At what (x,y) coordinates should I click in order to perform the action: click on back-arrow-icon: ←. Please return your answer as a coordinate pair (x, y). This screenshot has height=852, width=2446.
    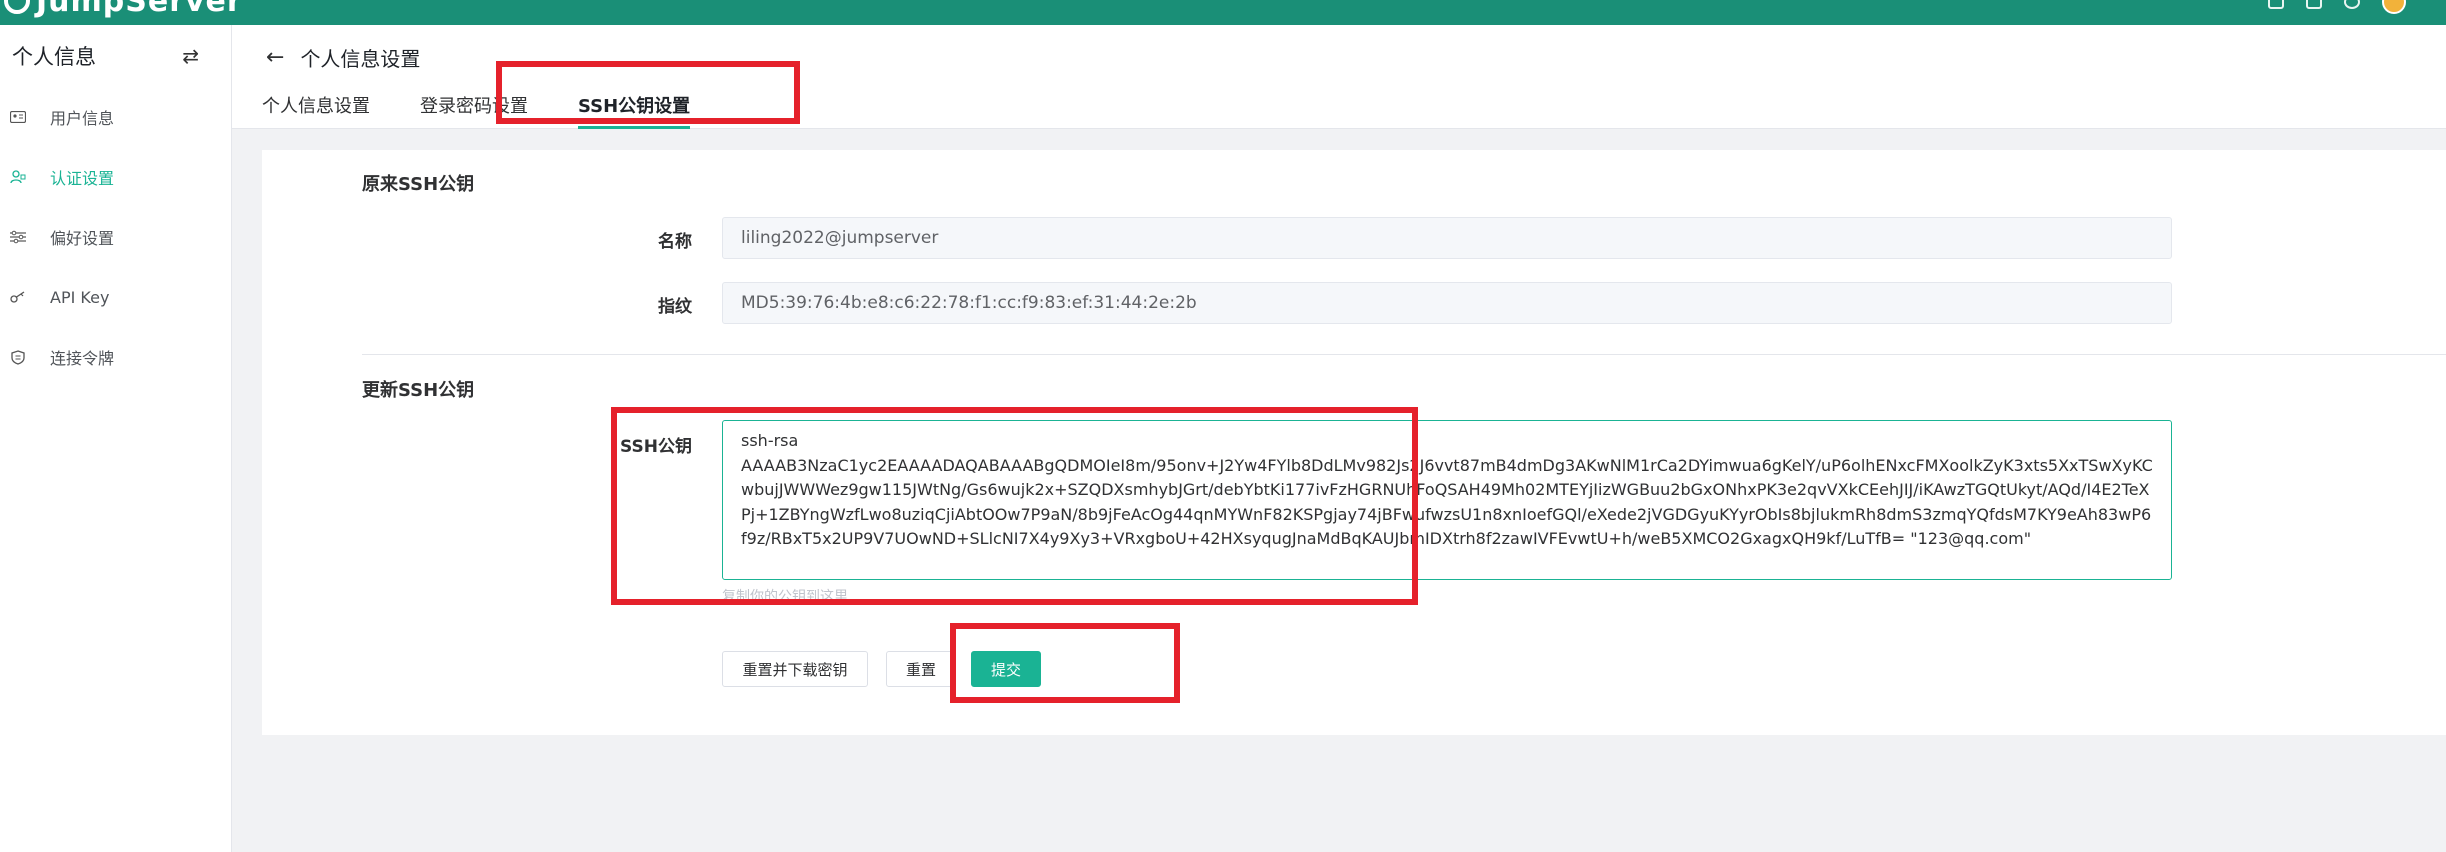
    Looking at the image, I should click on (275, 57).